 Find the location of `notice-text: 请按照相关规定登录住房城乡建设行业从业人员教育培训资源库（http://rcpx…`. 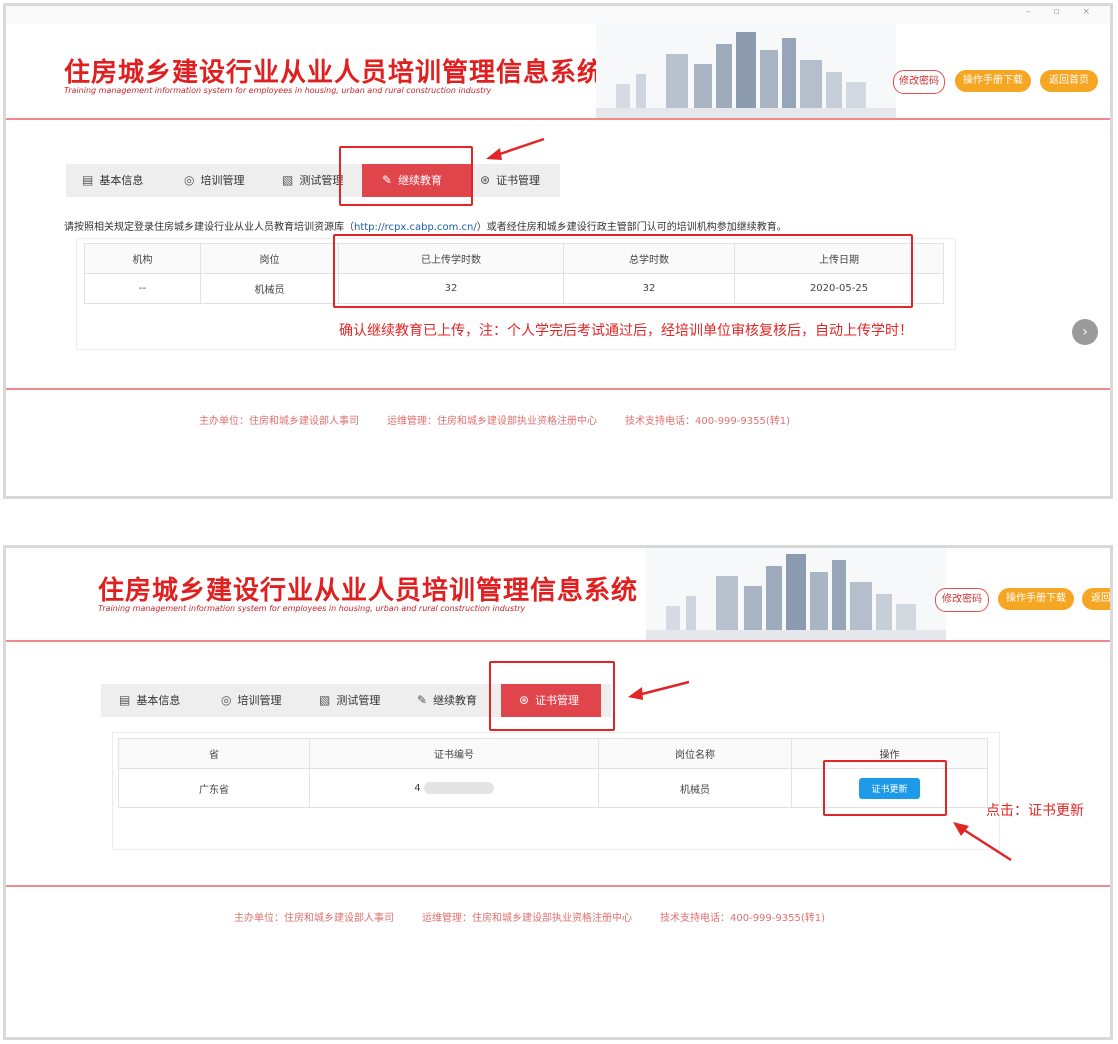

notice-text: 请按照相关规定登录住房城乡建设行业从业人员教育培训资源库（http://rcpx… is located at coordinates (425, 227).